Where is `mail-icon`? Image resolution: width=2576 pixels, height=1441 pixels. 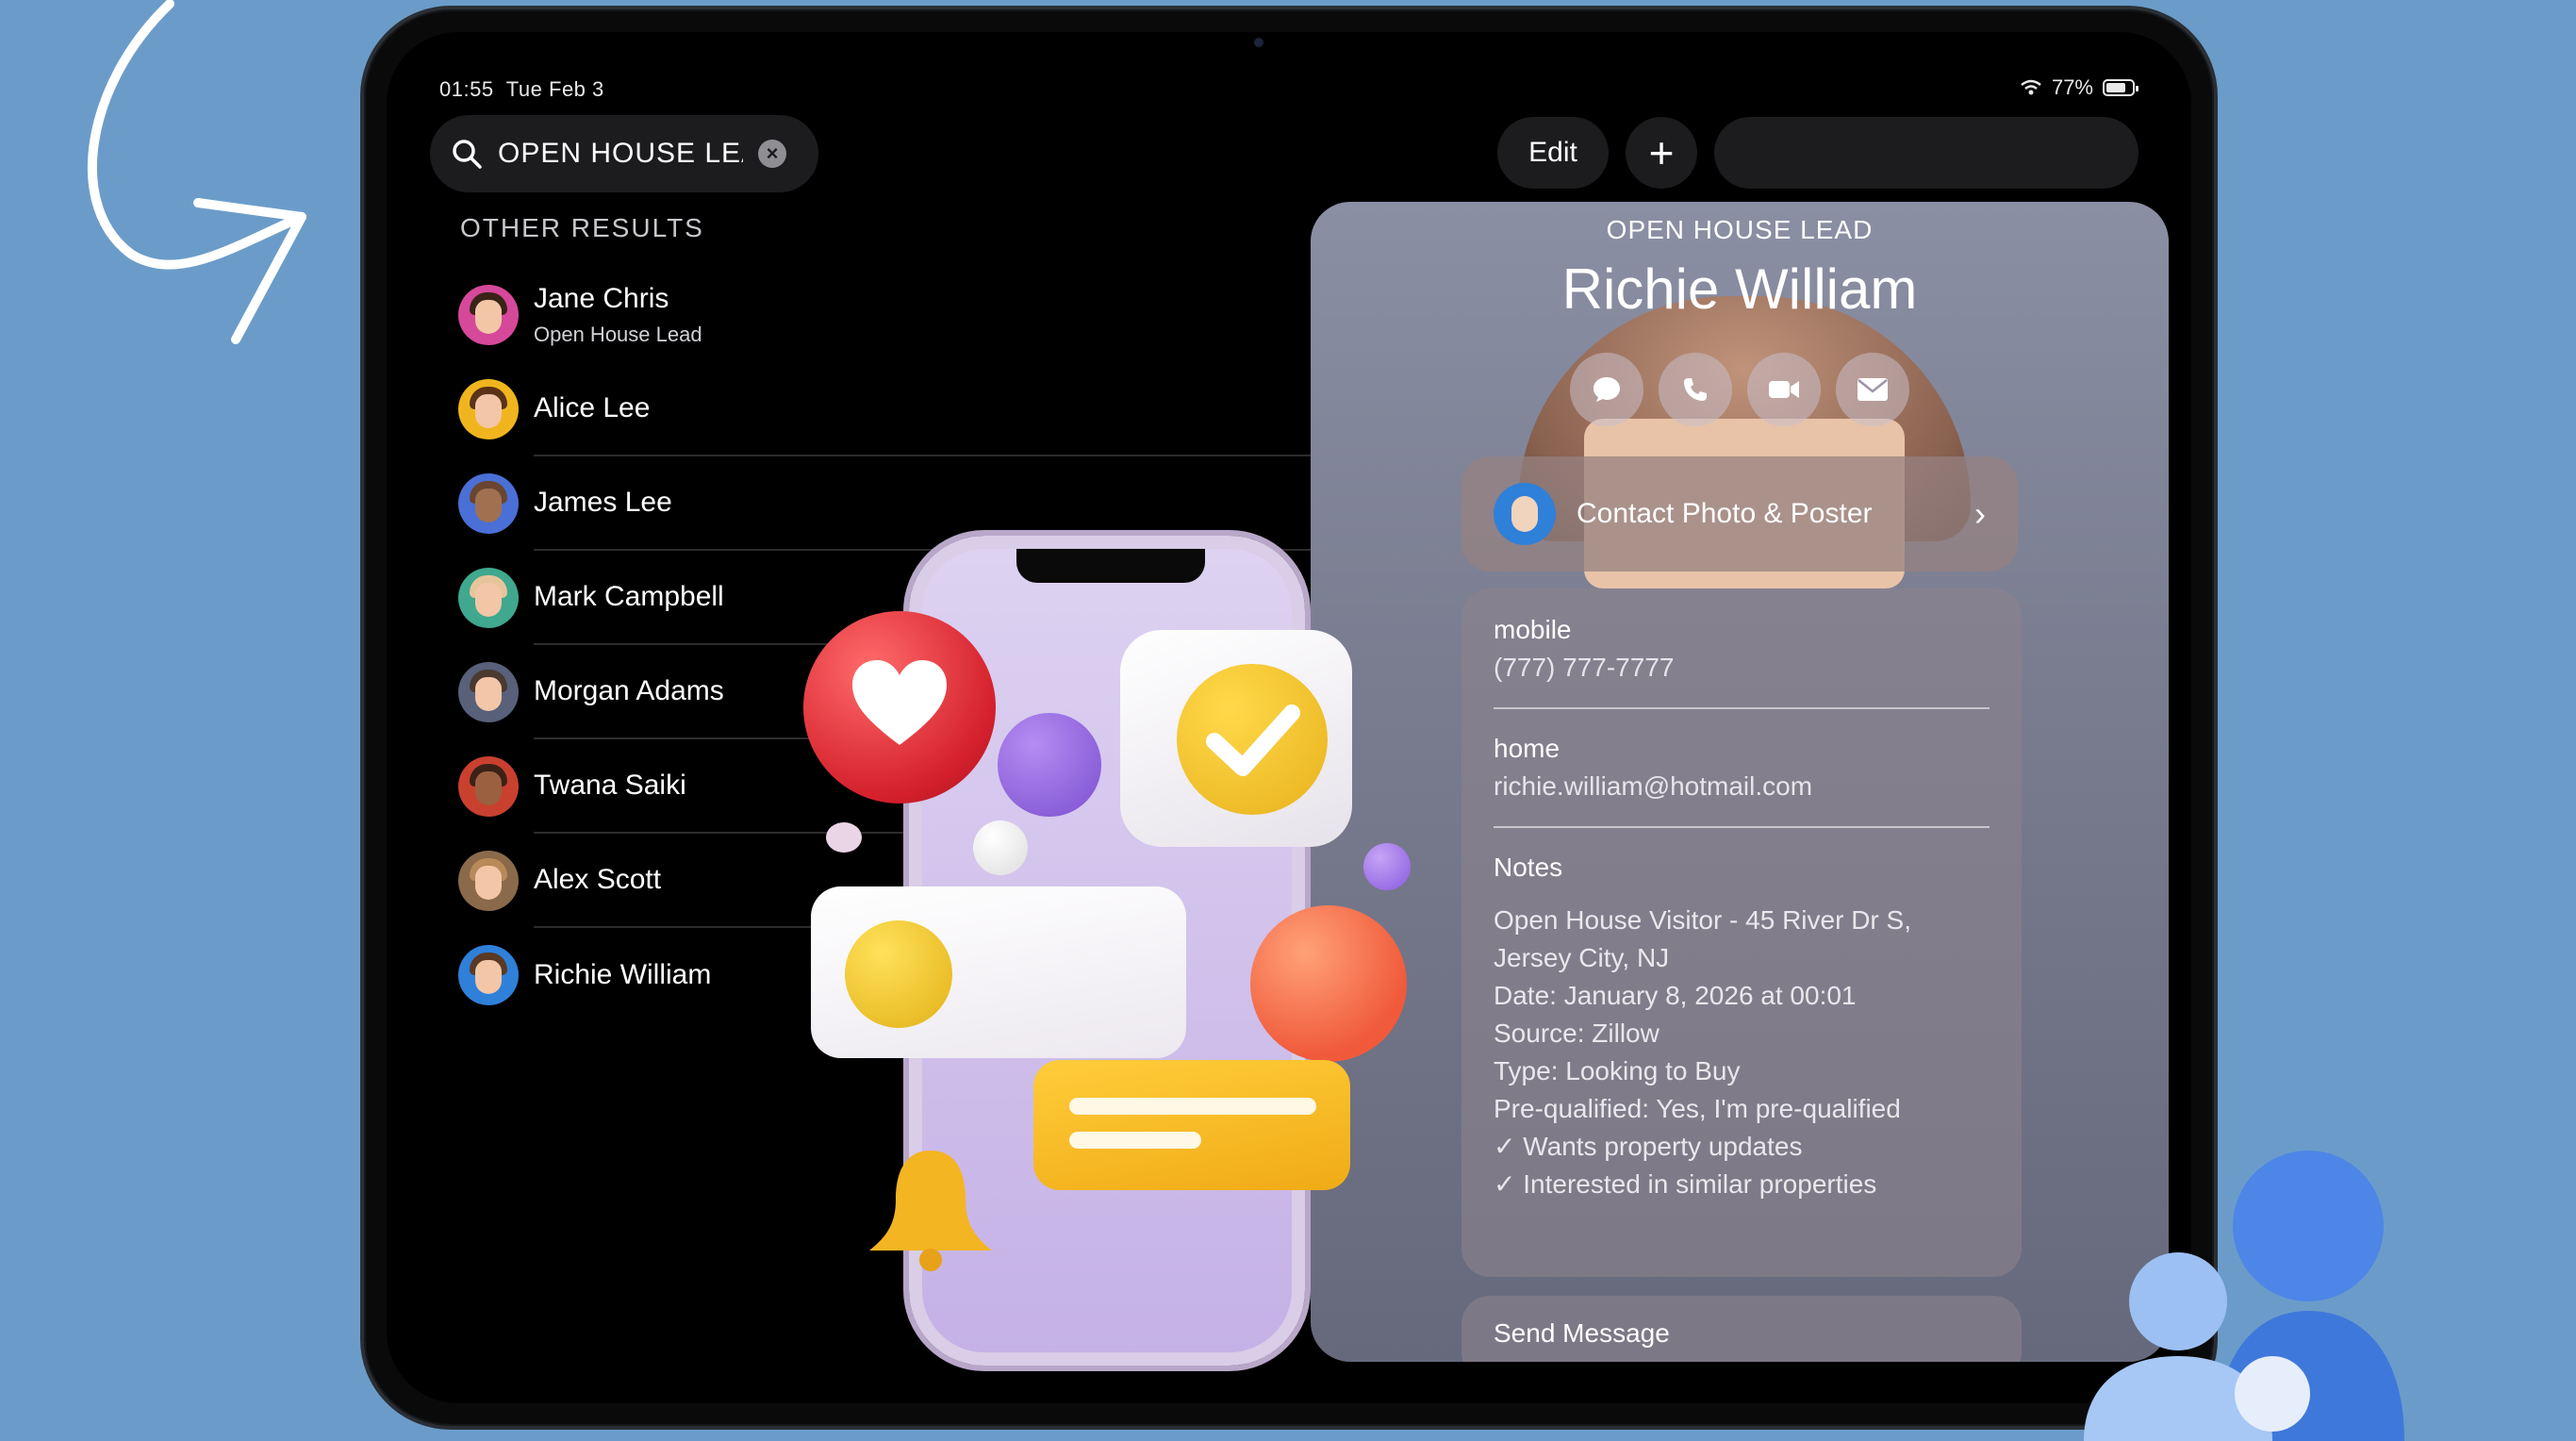 mail-icon is located at coordinates (1872, 390).